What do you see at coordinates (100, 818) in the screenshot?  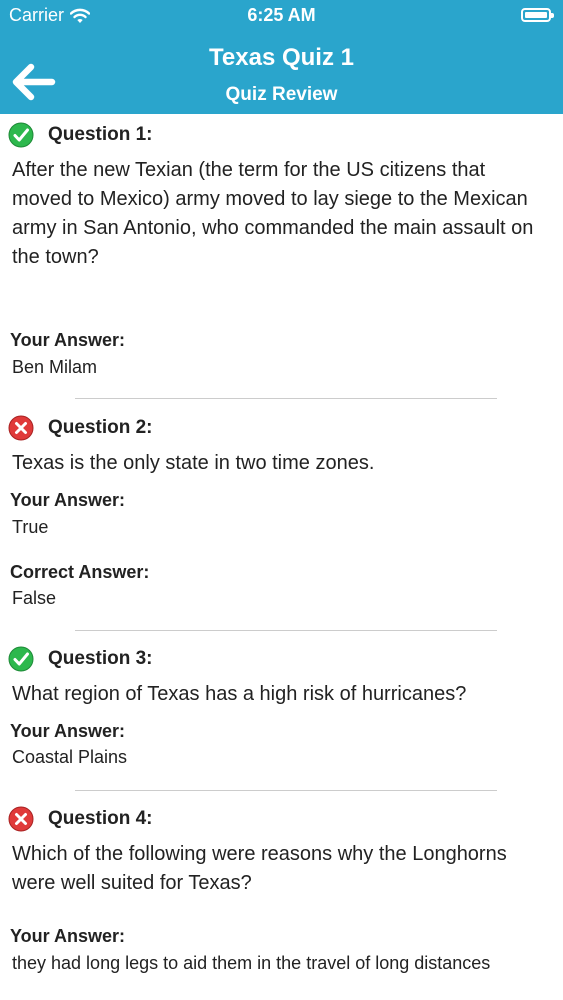 I see `question-number: Question 4:` at bounding box center [100, 818].